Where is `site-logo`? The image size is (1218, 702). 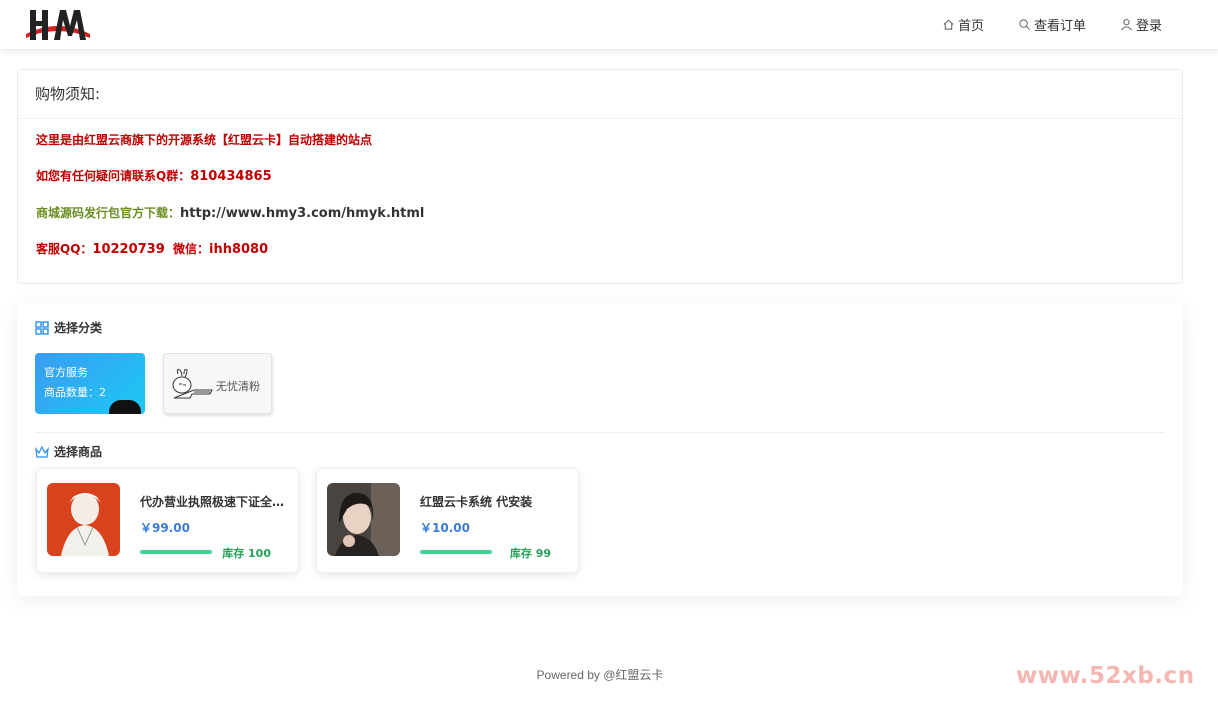 site-logo is located at coordinates (58, 24).